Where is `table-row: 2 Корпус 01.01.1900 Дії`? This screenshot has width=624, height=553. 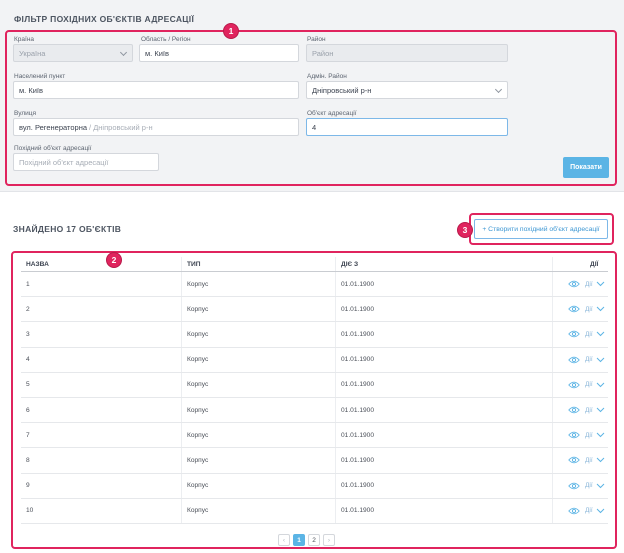 table-row: 2 Корпус 01.01.1900 Дії is located at coordinates (314, 310).